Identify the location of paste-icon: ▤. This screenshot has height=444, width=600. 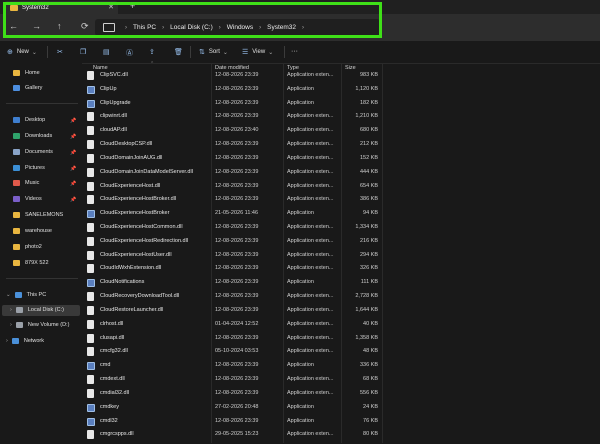
(106, 52).